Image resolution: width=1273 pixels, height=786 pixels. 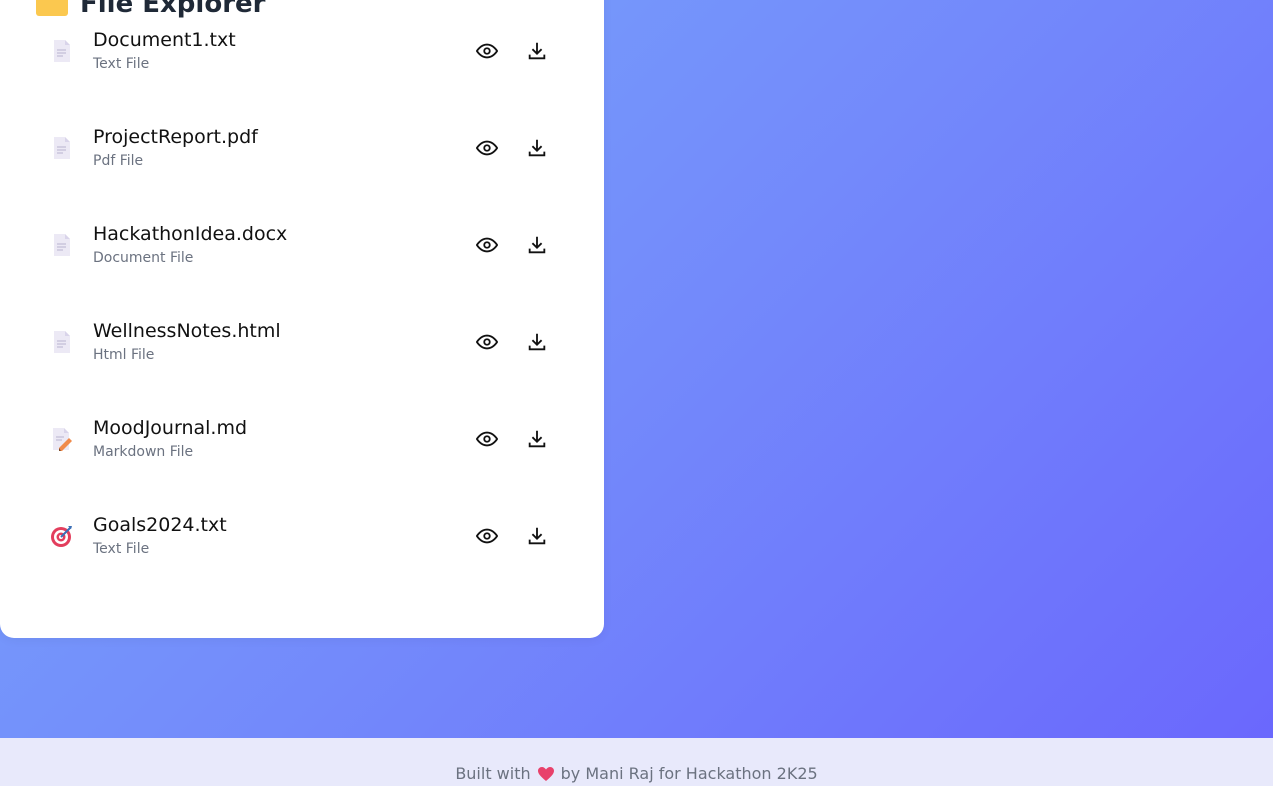 I want to click on file-type: Pdf File, so click(x=118, y=161).